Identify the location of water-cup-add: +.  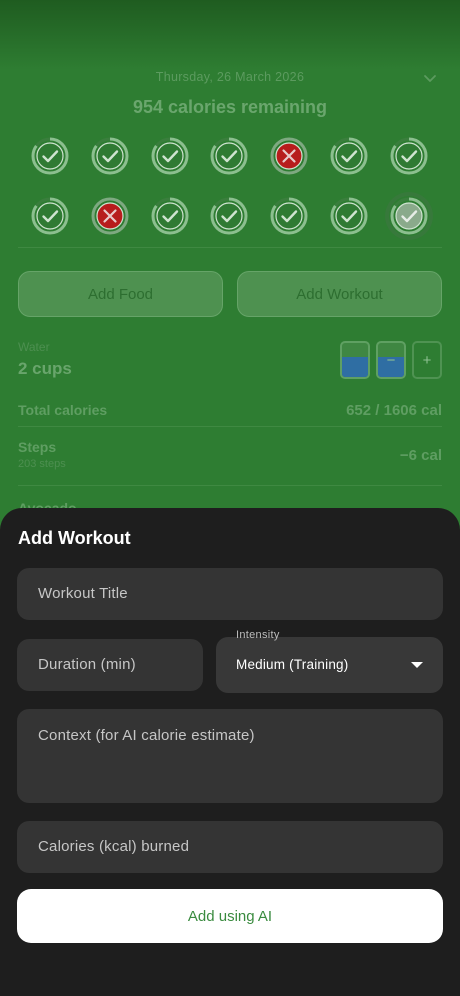
(427, 360).